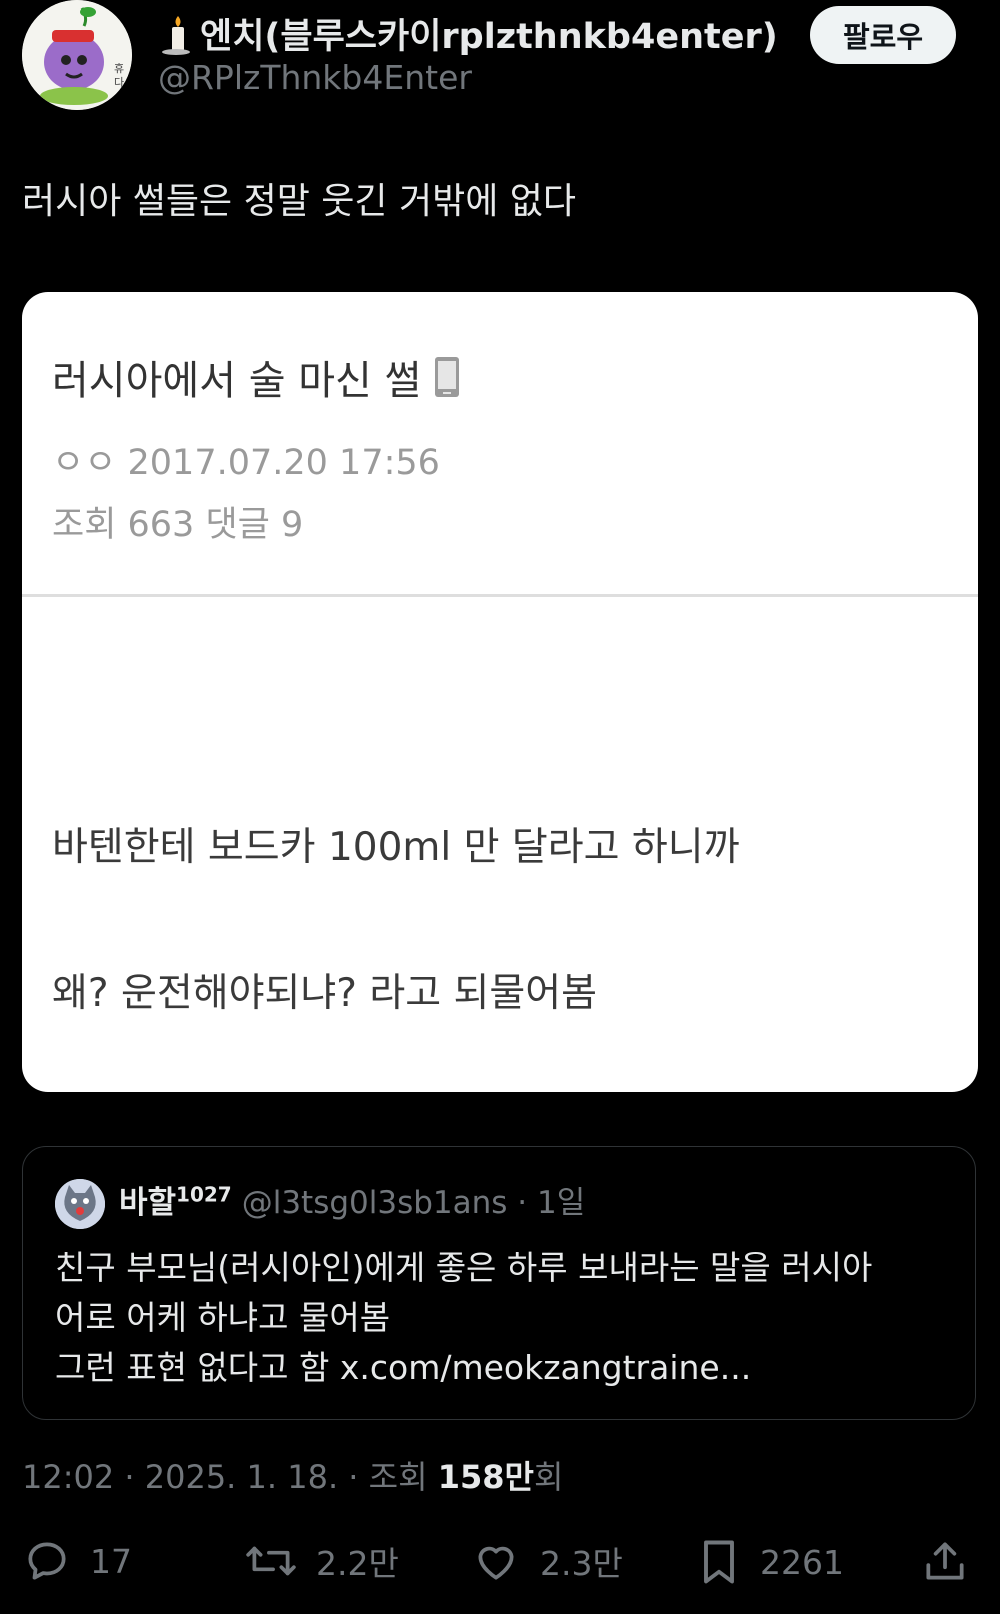 The width and height of the screenshot is (1000, 1614). I want to click on post-title-text: 러시아에서 술 마신 썰, so click(237, 381).